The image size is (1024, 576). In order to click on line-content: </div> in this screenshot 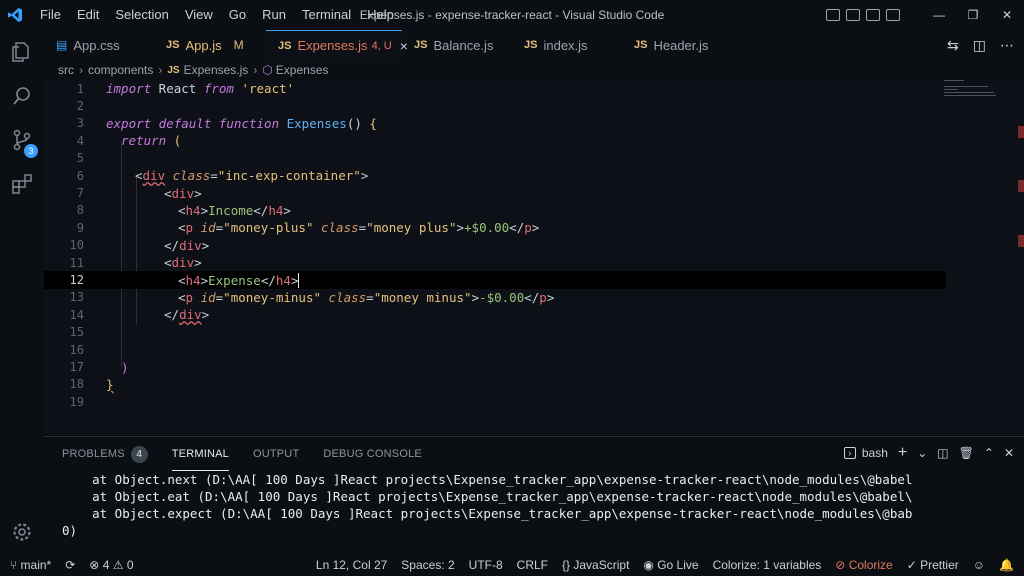, I will do `click(187, 245)`.